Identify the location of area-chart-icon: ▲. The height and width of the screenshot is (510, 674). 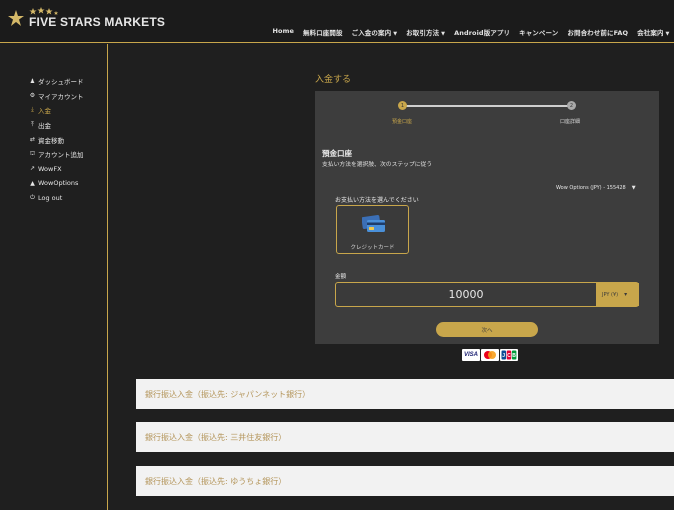
(32, 183).